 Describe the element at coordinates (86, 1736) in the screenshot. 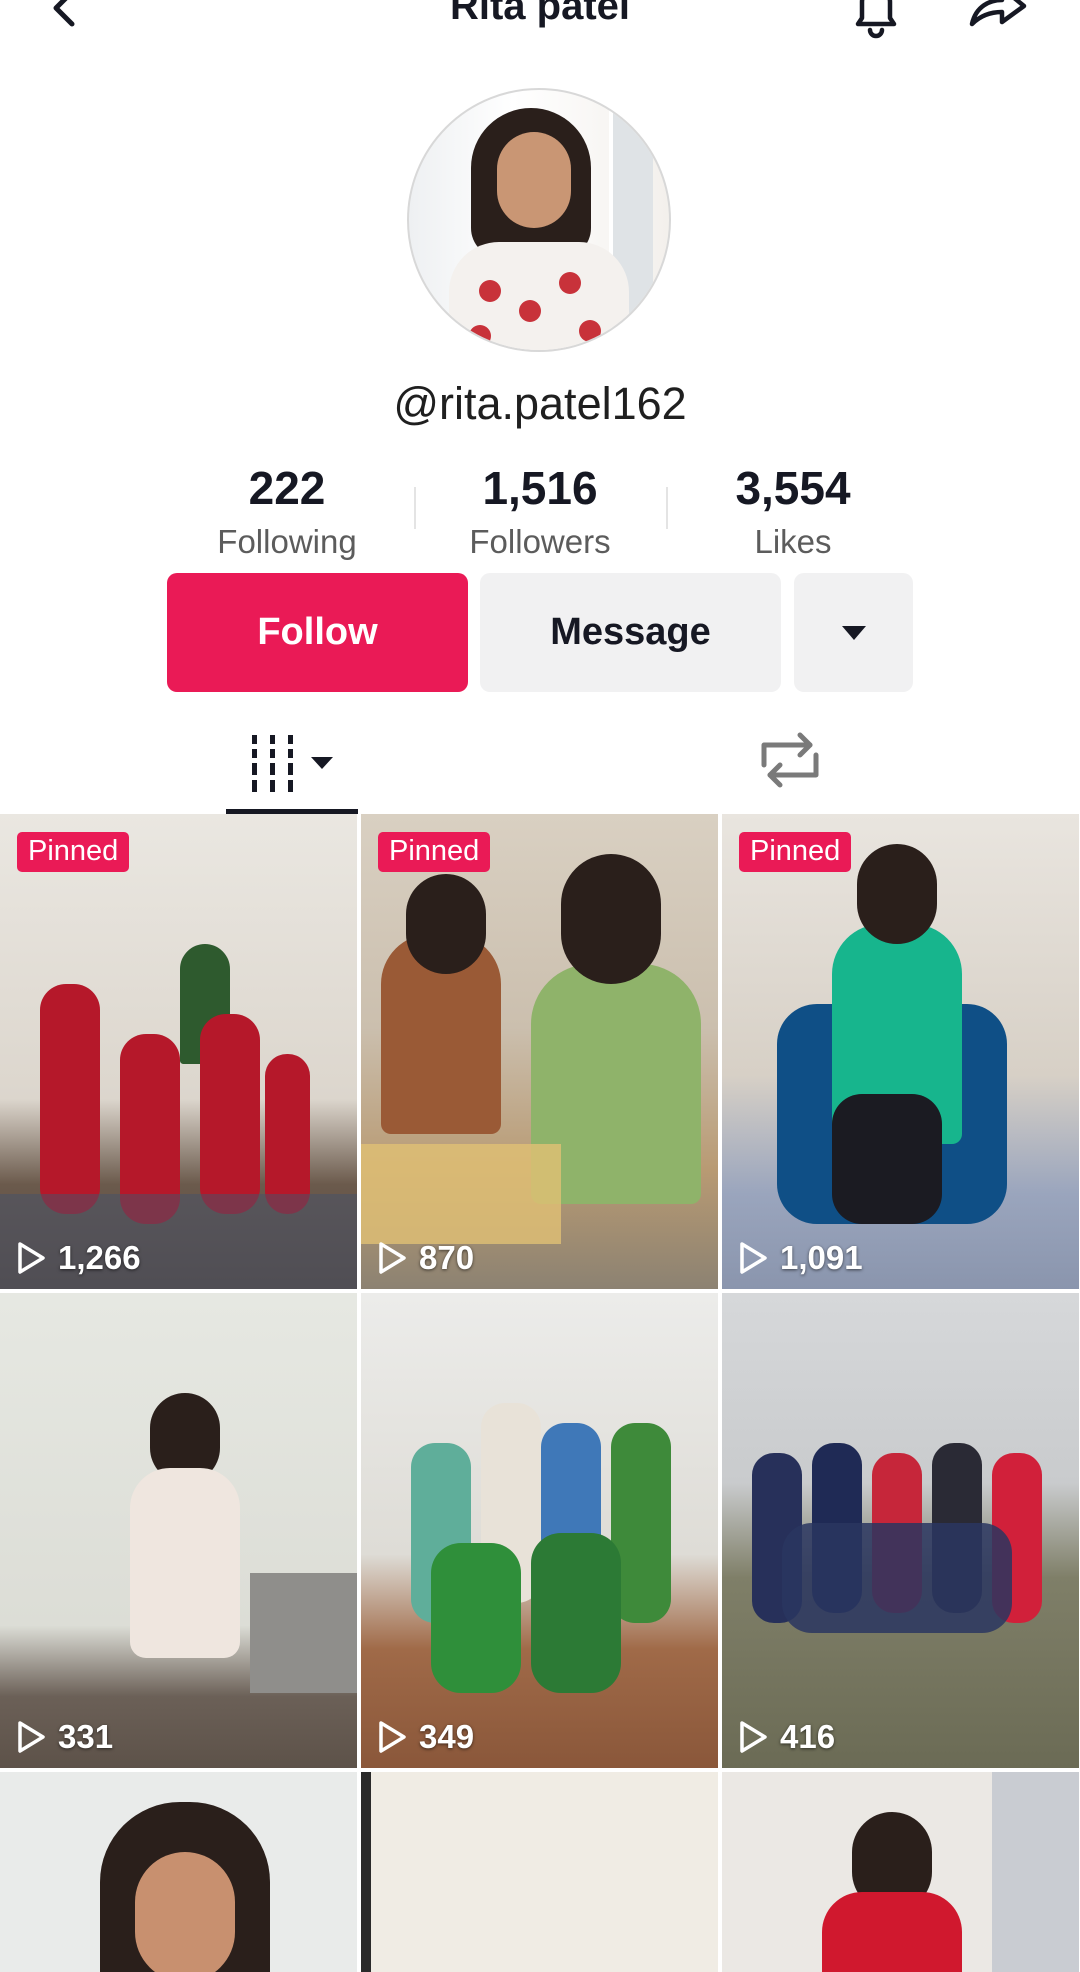

I see `view-count-value: 331` at that location.